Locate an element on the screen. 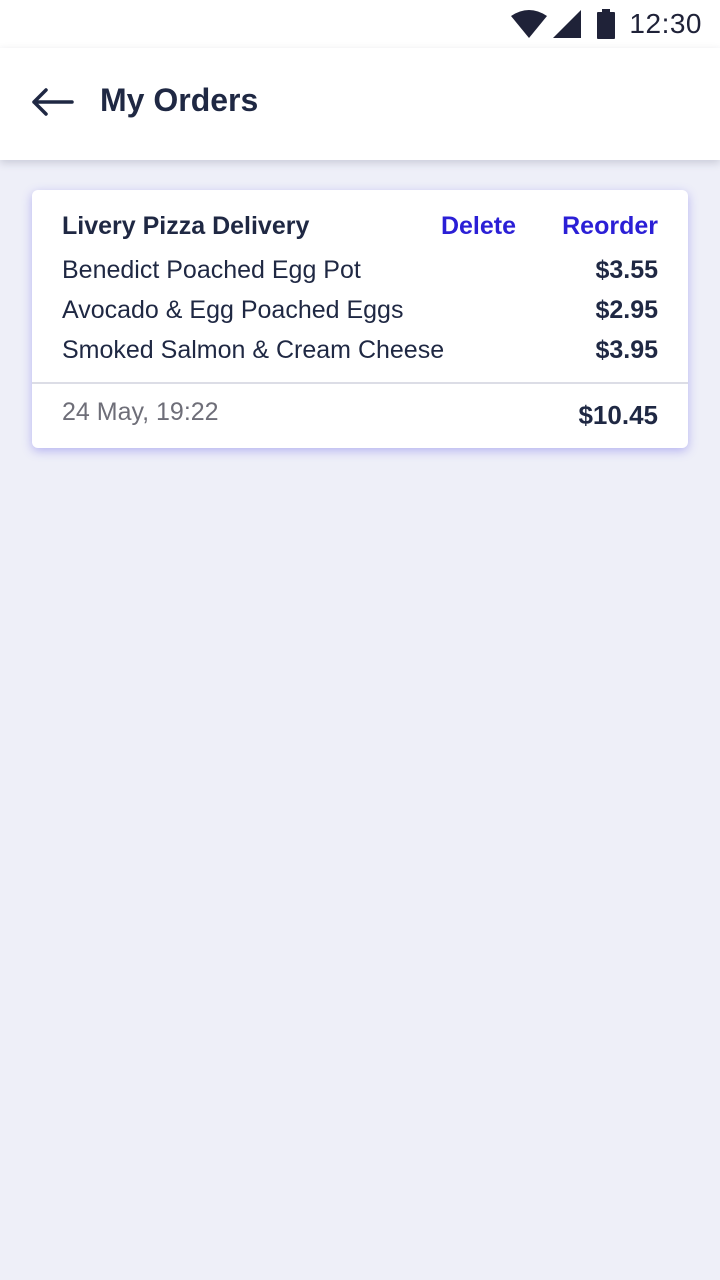 This screenshot has width=720, height=1280. back-button is located at coordinates (52, 104).